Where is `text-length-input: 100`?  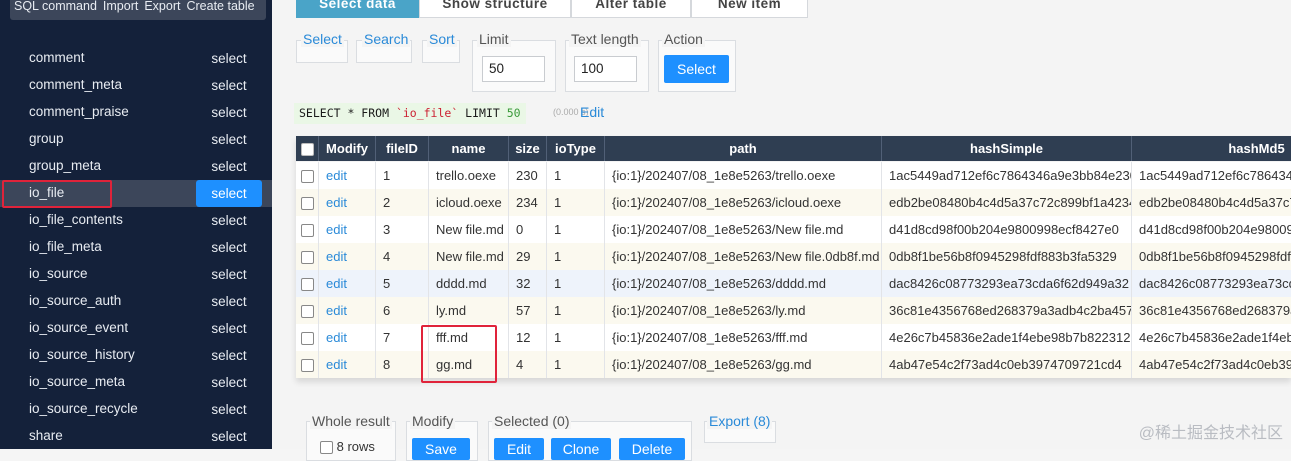
text-length-input: 100 is located at coordinates (605, 69).